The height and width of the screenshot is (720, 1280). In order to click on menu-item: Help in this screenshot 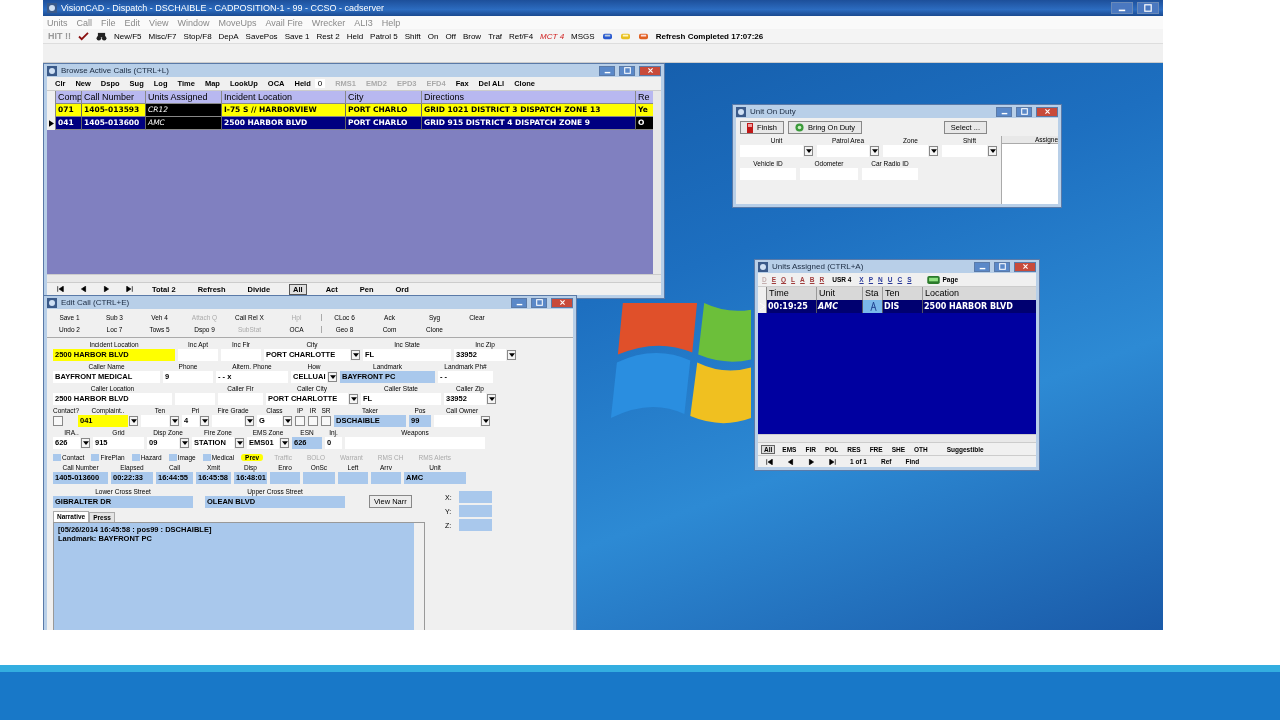, I will do `click(391, 22)`.